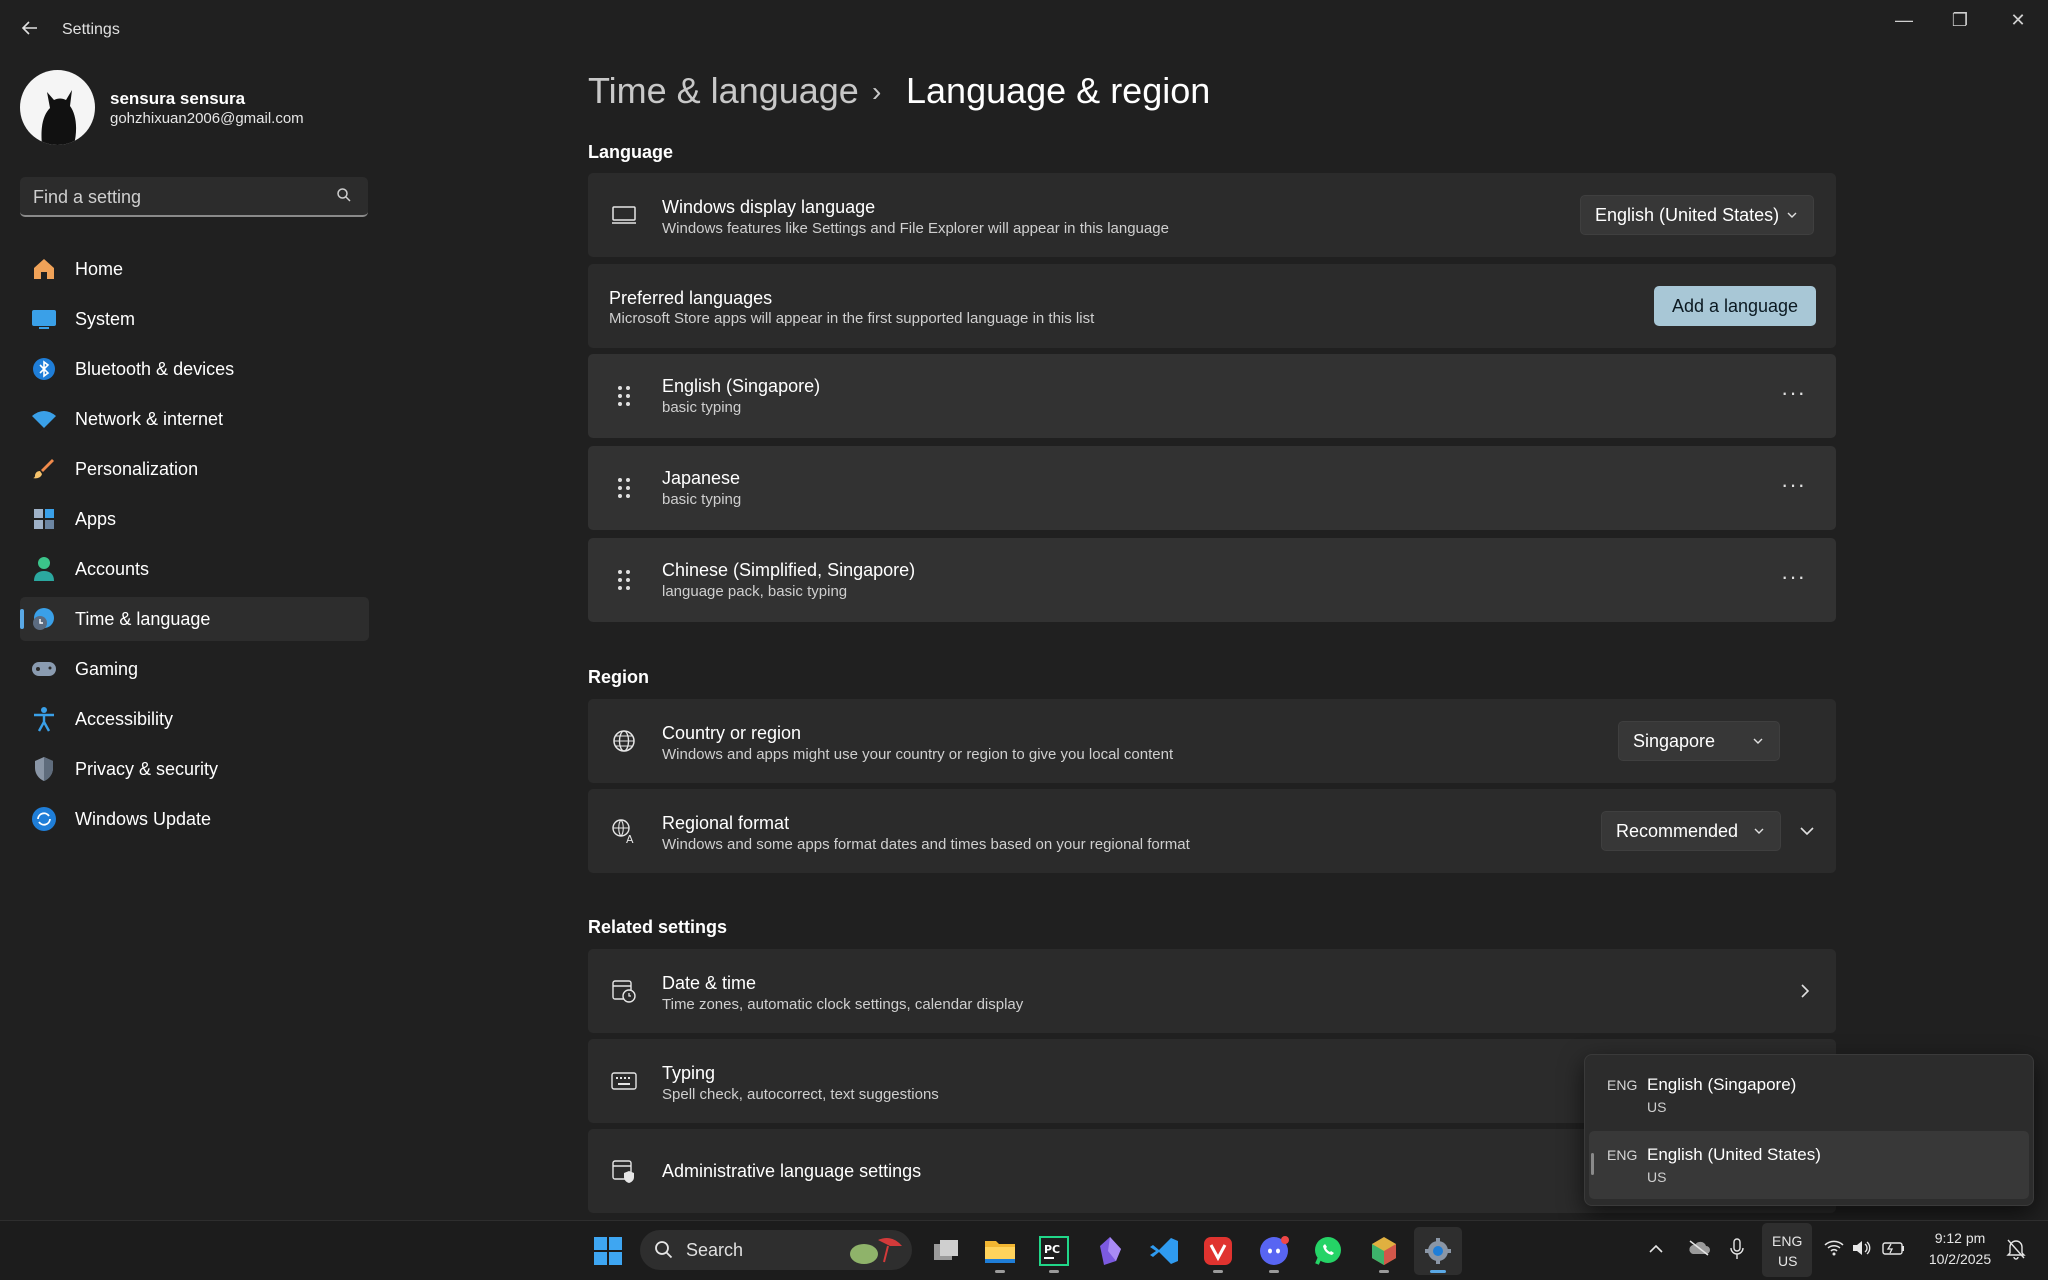 Image resolution: width=2048 pixels, height=1280 pixels. What do you see at coordinates (1592, 1164) in the screenshot?
I see `flyout-selection-indicator` at bounding box center [1592, 1164].